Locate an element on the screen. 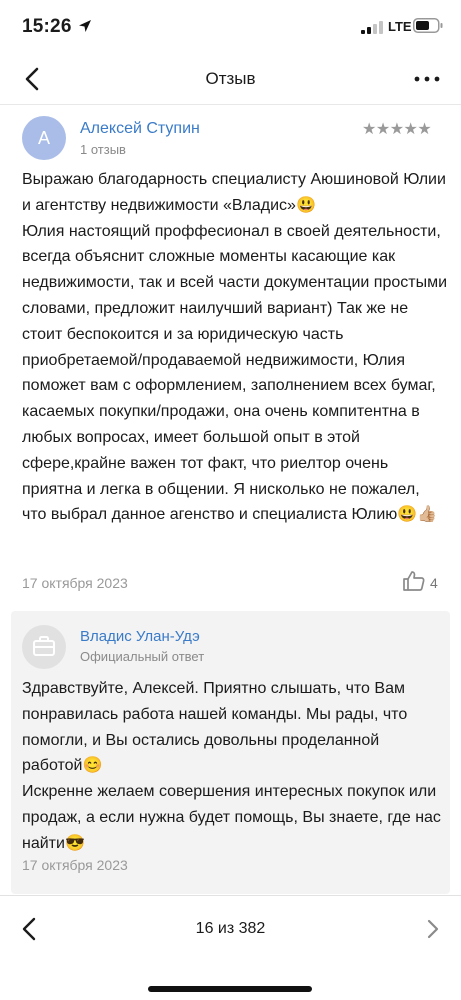 The height and width of the screenshot is (1000, 461). review-pager: 16 из 382 is located at coordinates (230, 931).